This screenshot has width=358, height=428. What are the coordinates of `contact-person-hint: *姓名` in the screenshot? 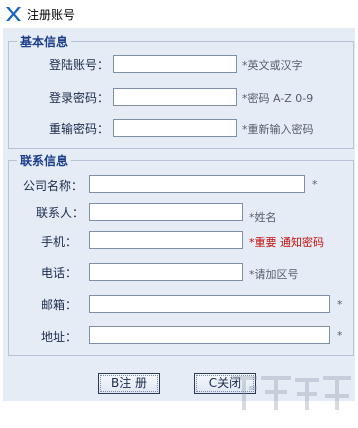 It's located at (263, 217).